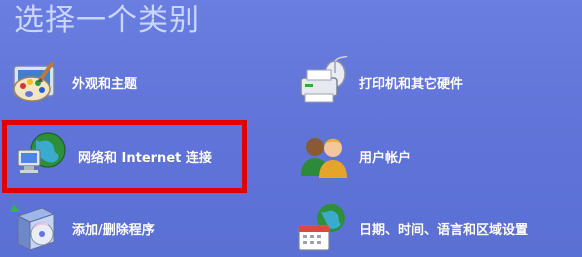 The width and height of the screenshot is (582, 257). What do you see at coordinates (411, 84) in the screenshot?
I see `category-label: 打印机和其它硬件` at bounding box center [411, 84].